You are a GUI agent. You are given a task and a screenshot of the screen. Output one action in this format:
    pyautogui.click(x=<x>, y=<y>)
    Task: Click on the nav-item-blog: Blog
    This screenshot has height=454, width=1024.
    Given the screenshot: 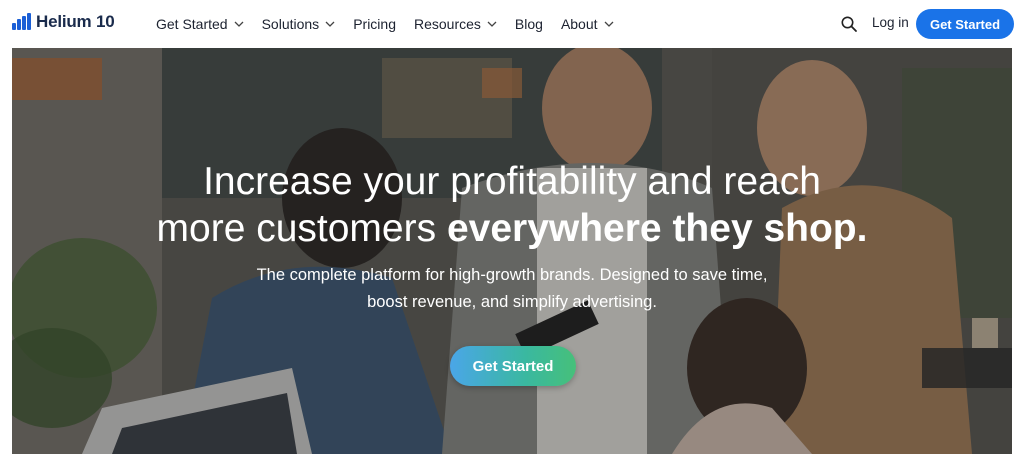 What is the action you would take?
    pyautogui.click(x=529, y=24)
    